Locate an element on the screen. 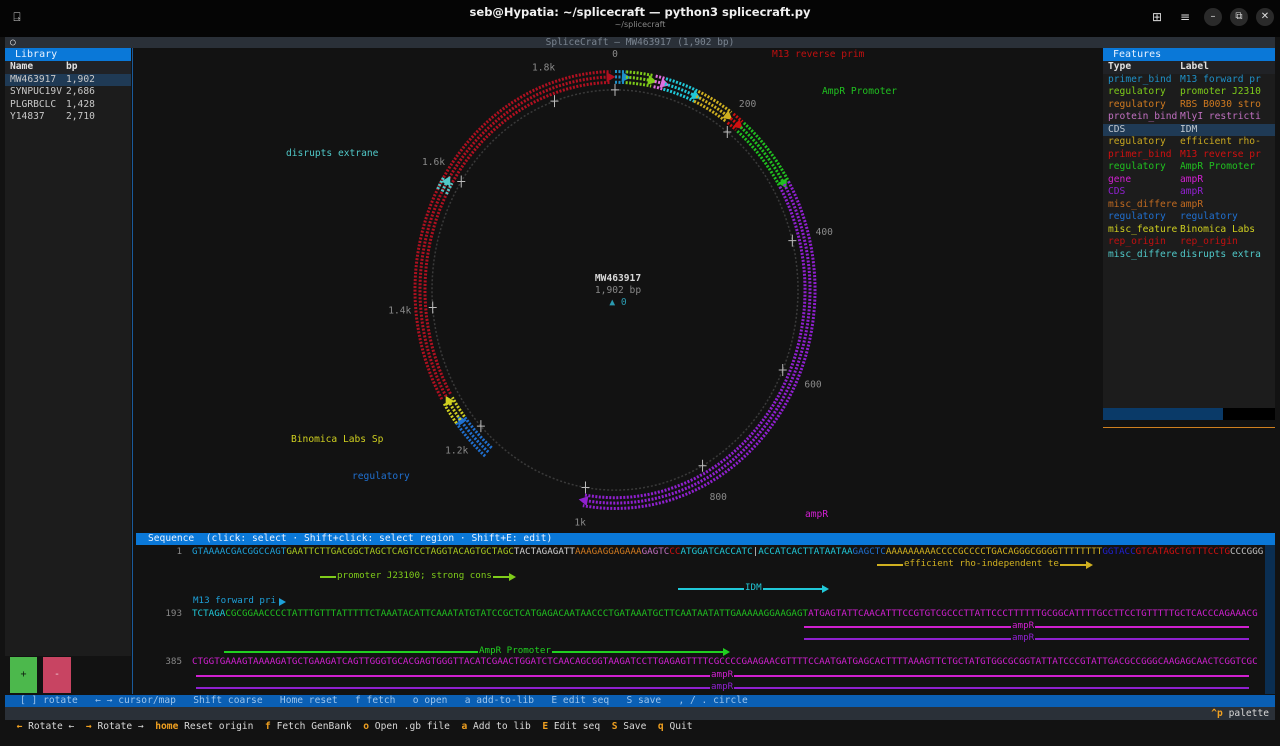 The height and width of the screenshot is (746, 1280). feature-row: regulatoryefficient rho- is located at coordinates (1189, 142).